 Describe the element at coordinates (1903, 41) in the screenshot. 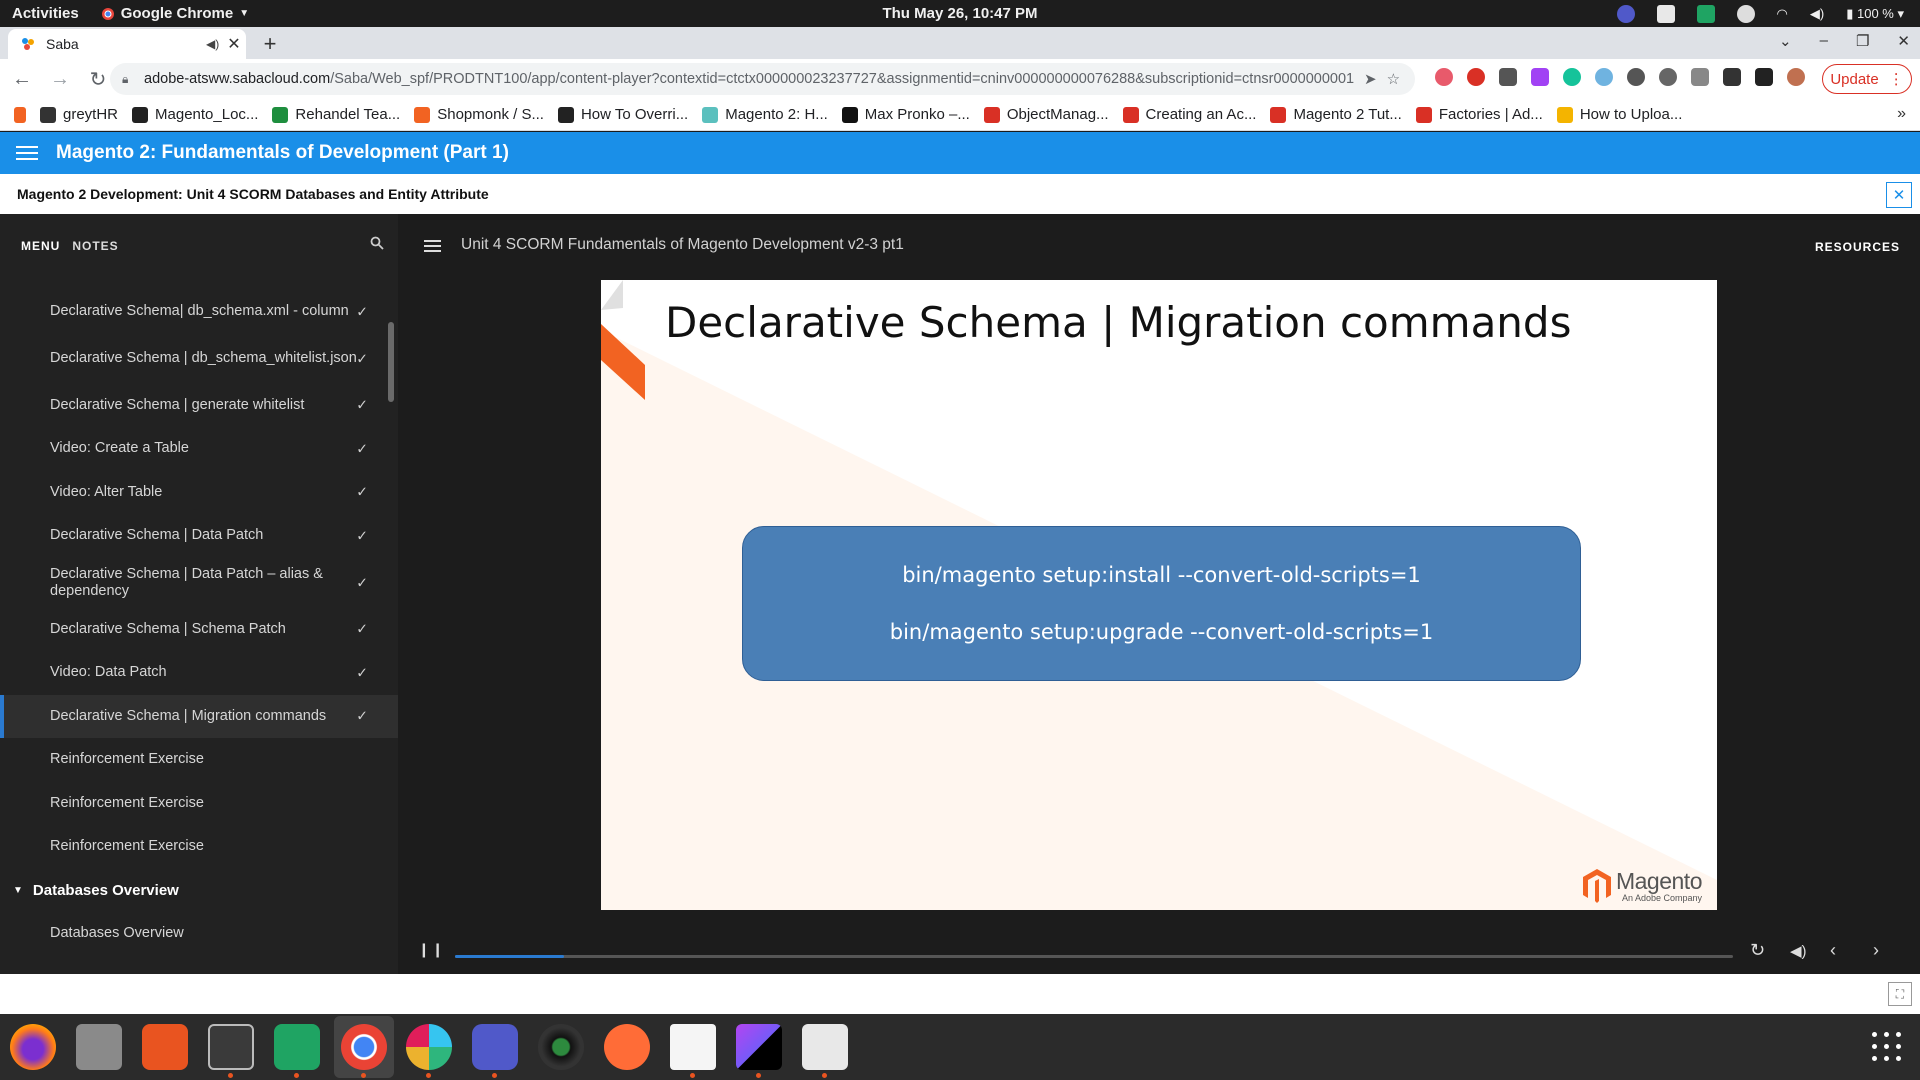

I see `close-window-button: ✕` at that location.